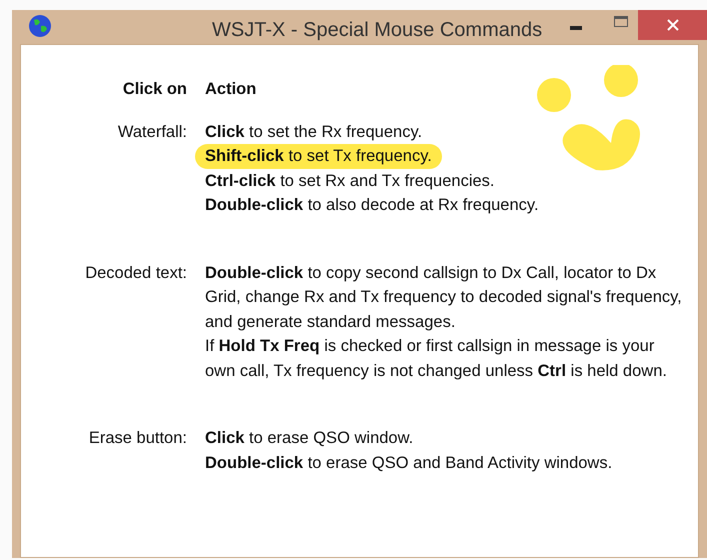 The image size is (707, 560). I want to click on close-button, so click(672, 25).